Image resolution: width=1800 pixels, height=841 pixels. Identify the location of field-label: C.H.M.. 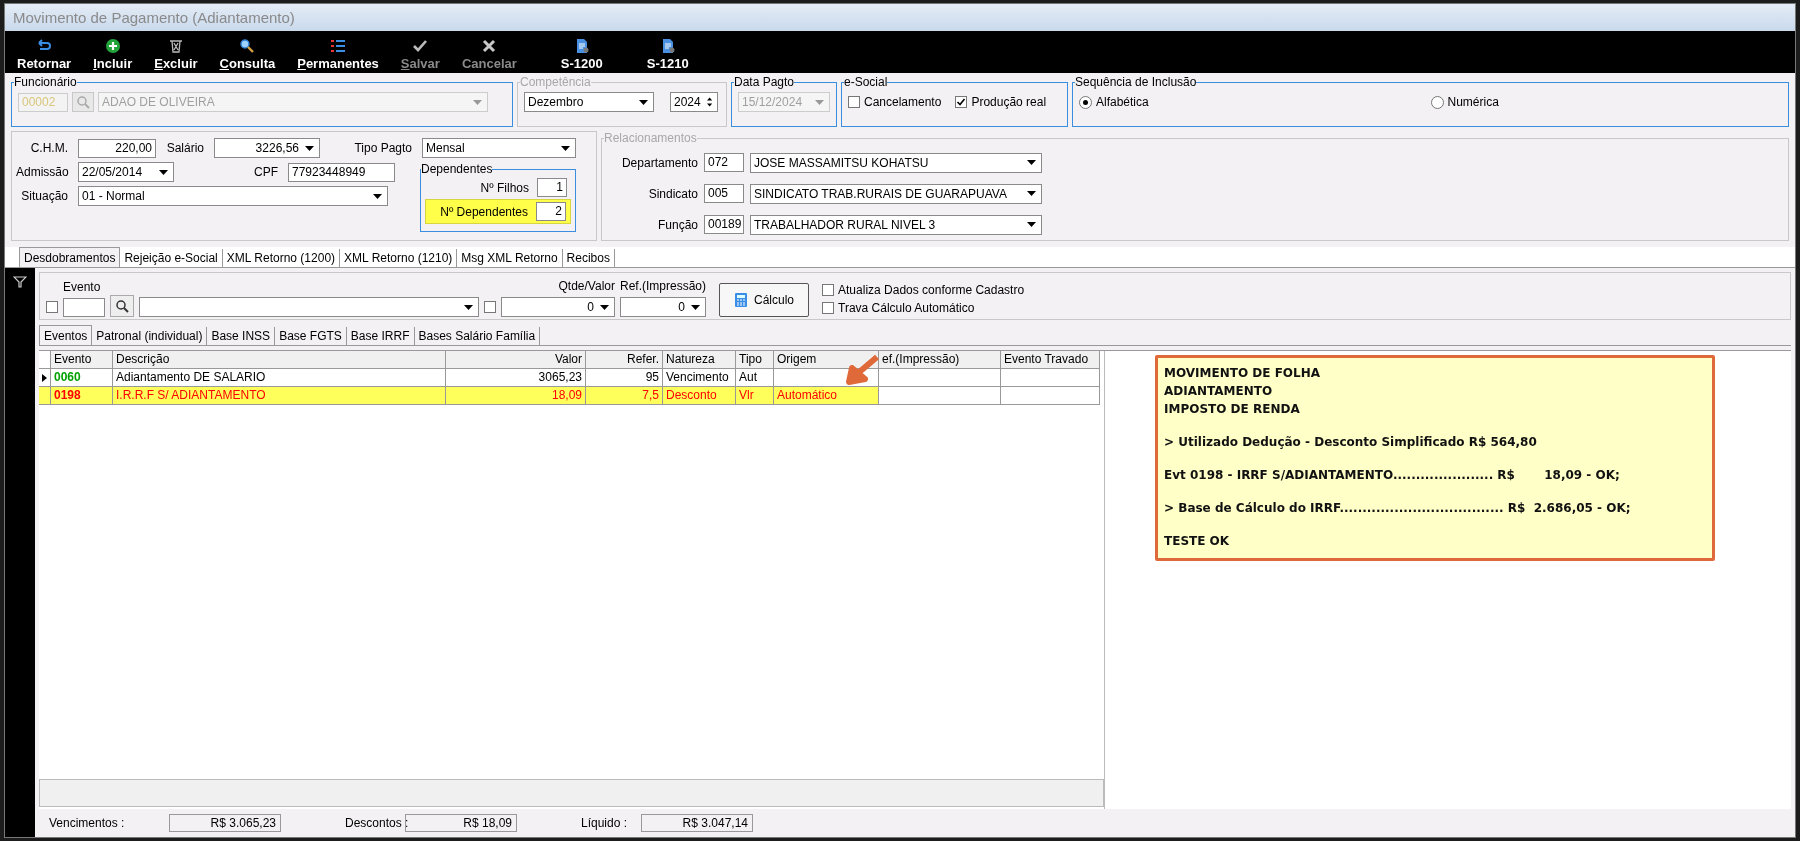
(49, 148).